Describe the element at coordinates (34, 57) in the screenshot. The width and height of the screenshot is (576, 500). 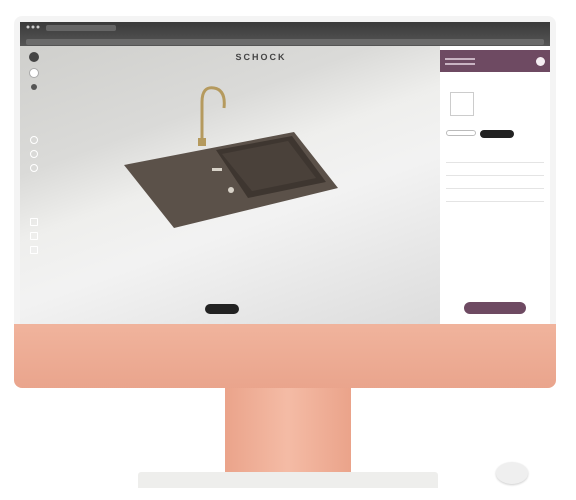
I see `circle-icon` at that location.